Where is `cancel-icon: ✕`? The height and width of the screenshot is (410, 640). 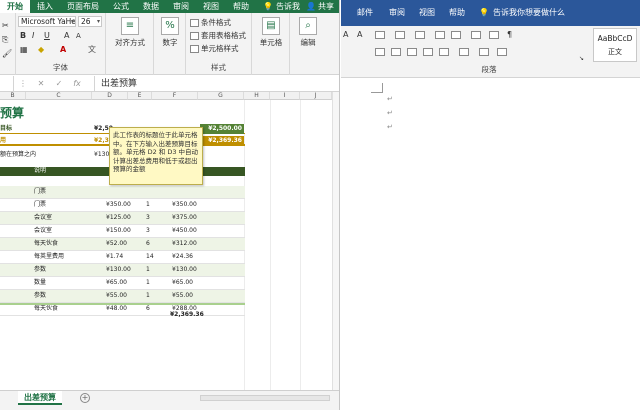
cancel-icon: ✕ is located at coordinates (41, 83).